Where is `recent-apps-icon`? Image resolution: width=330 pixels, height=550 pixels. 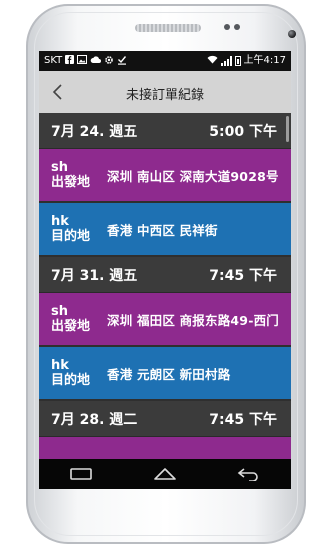
recent-apps-icon is located at coordinates (81, 474).